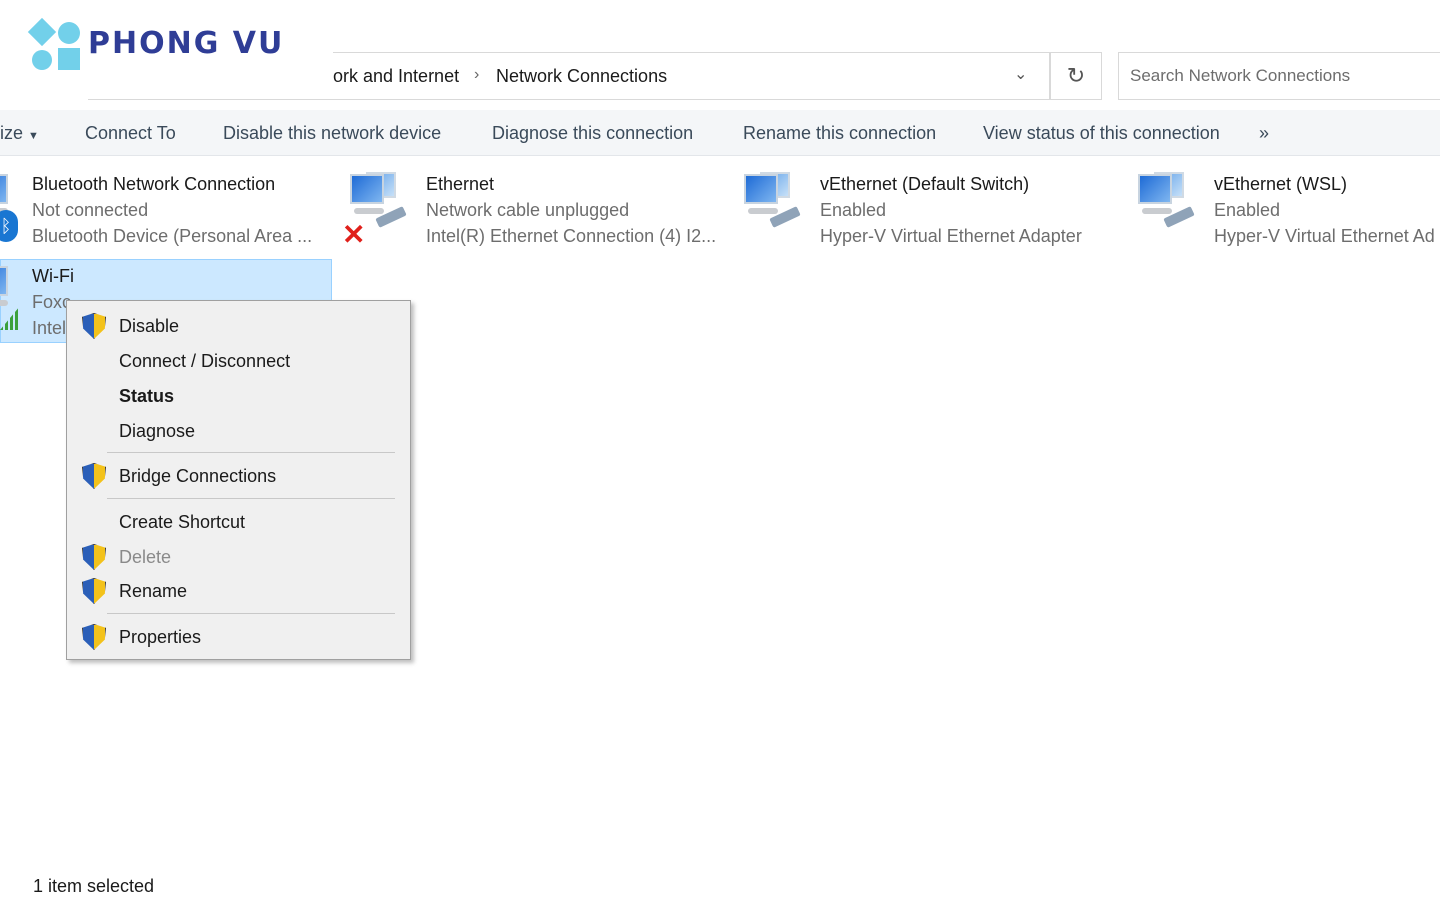 Image resolution: width=1440 pixels, height=900 pixels. I want to click on connection-device: Hyper-V Virtual Ethernet Adapter, so click(951, 236).